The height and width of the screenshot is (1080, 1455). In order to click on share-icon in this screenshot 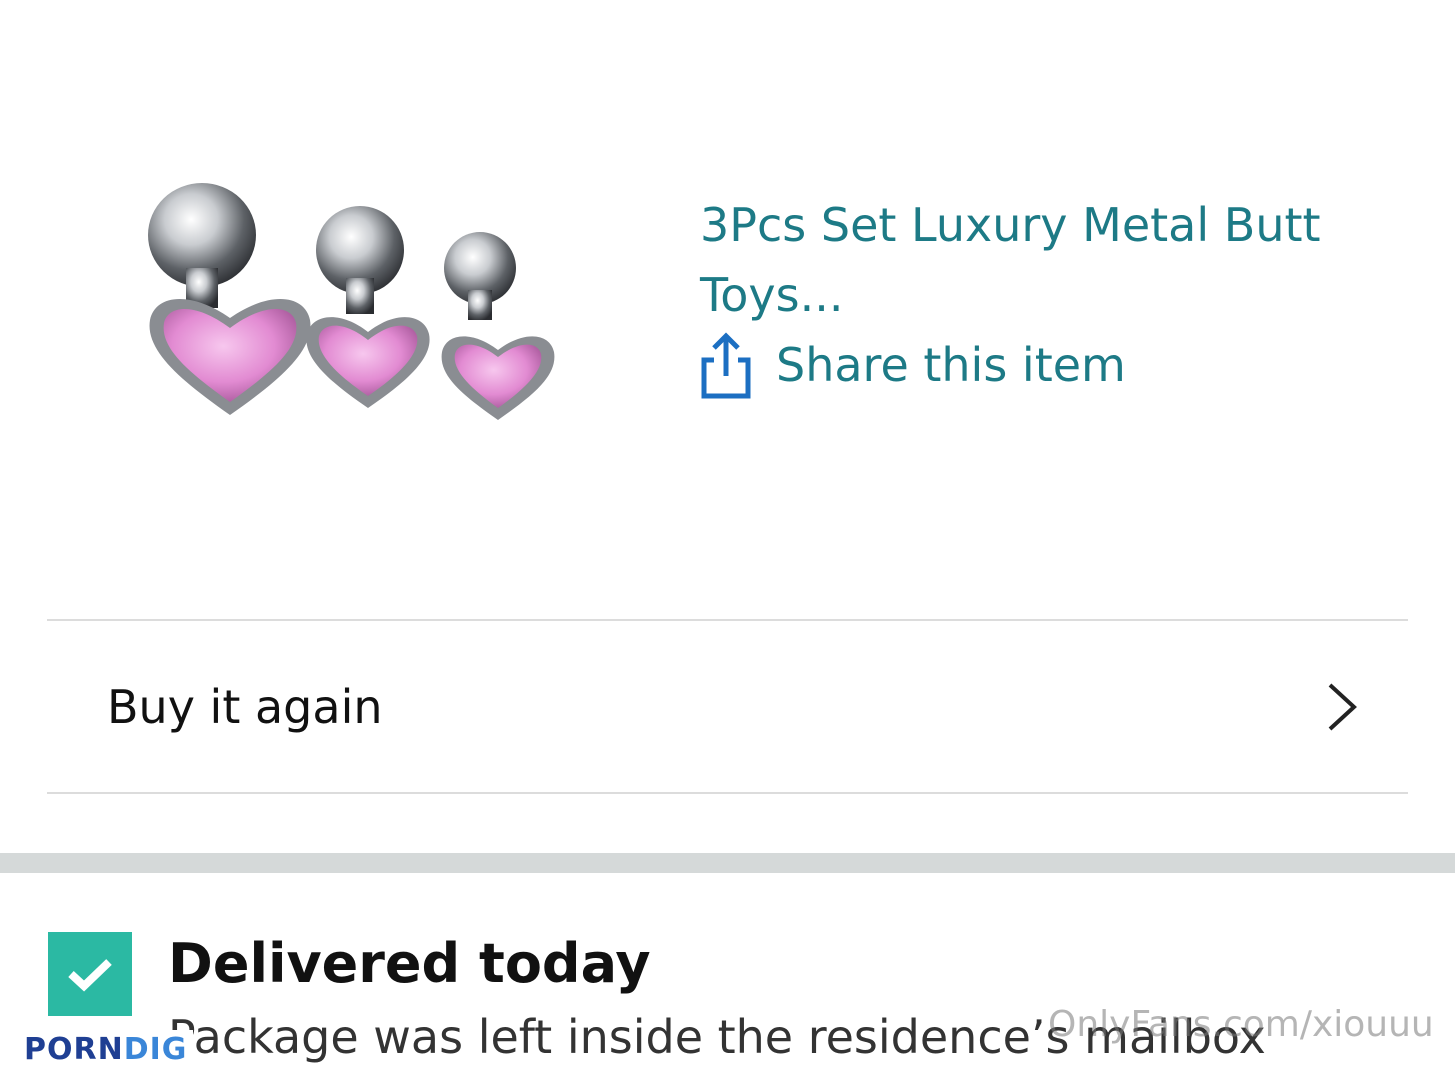, I will do `click(726, 365)`.